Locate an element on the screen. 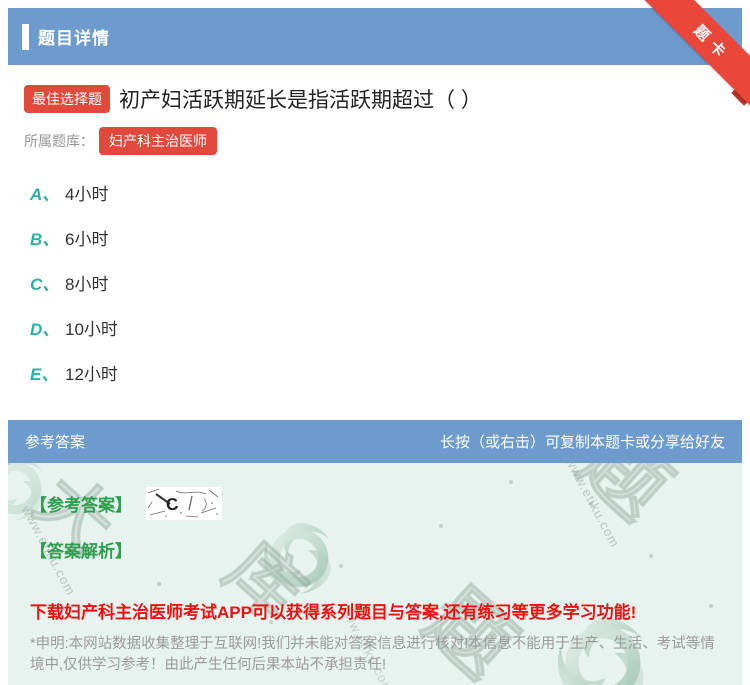  option-c-letter: C、 is located at coordinates (45, 284).